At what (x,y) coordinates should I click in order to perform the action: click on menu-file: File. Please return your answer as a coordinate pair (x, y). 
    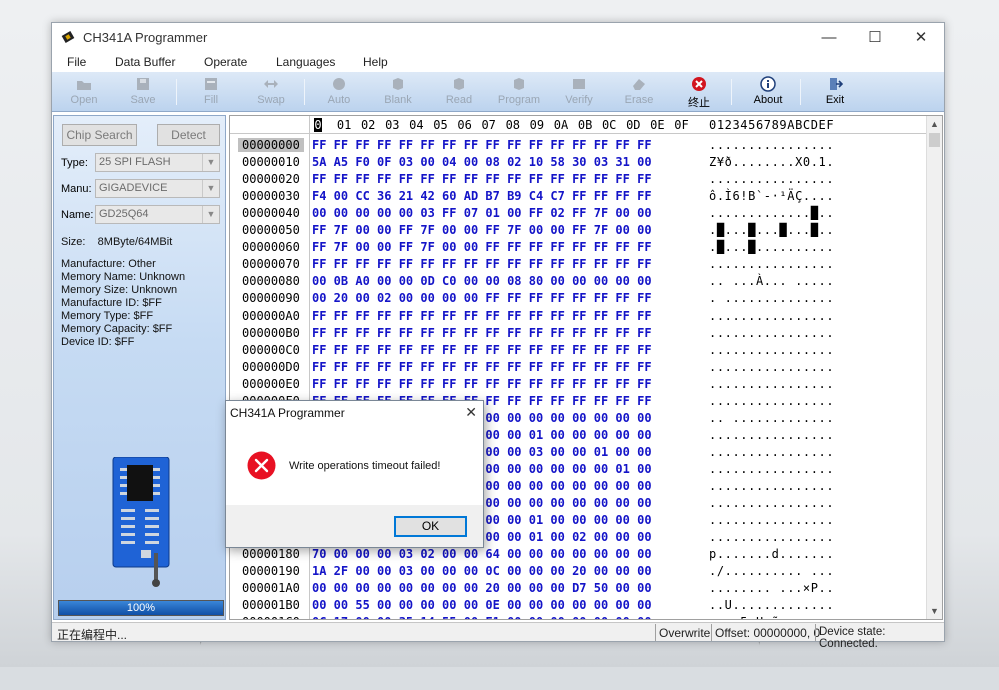
    Looking at the image, I should click on (76, 62).